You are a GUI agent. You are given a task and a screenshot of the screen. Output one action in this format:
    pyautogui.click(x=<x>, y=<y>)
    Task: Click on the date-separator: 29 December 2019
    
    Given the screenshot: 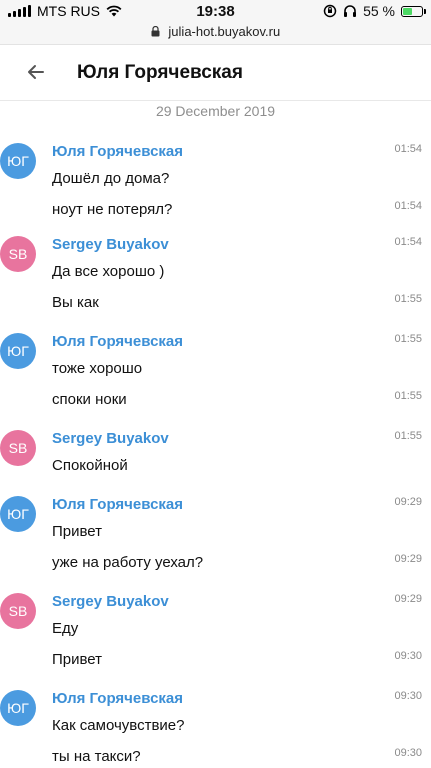 What is the action you would take?
    pyautogui.click(x=215, y=111)
    